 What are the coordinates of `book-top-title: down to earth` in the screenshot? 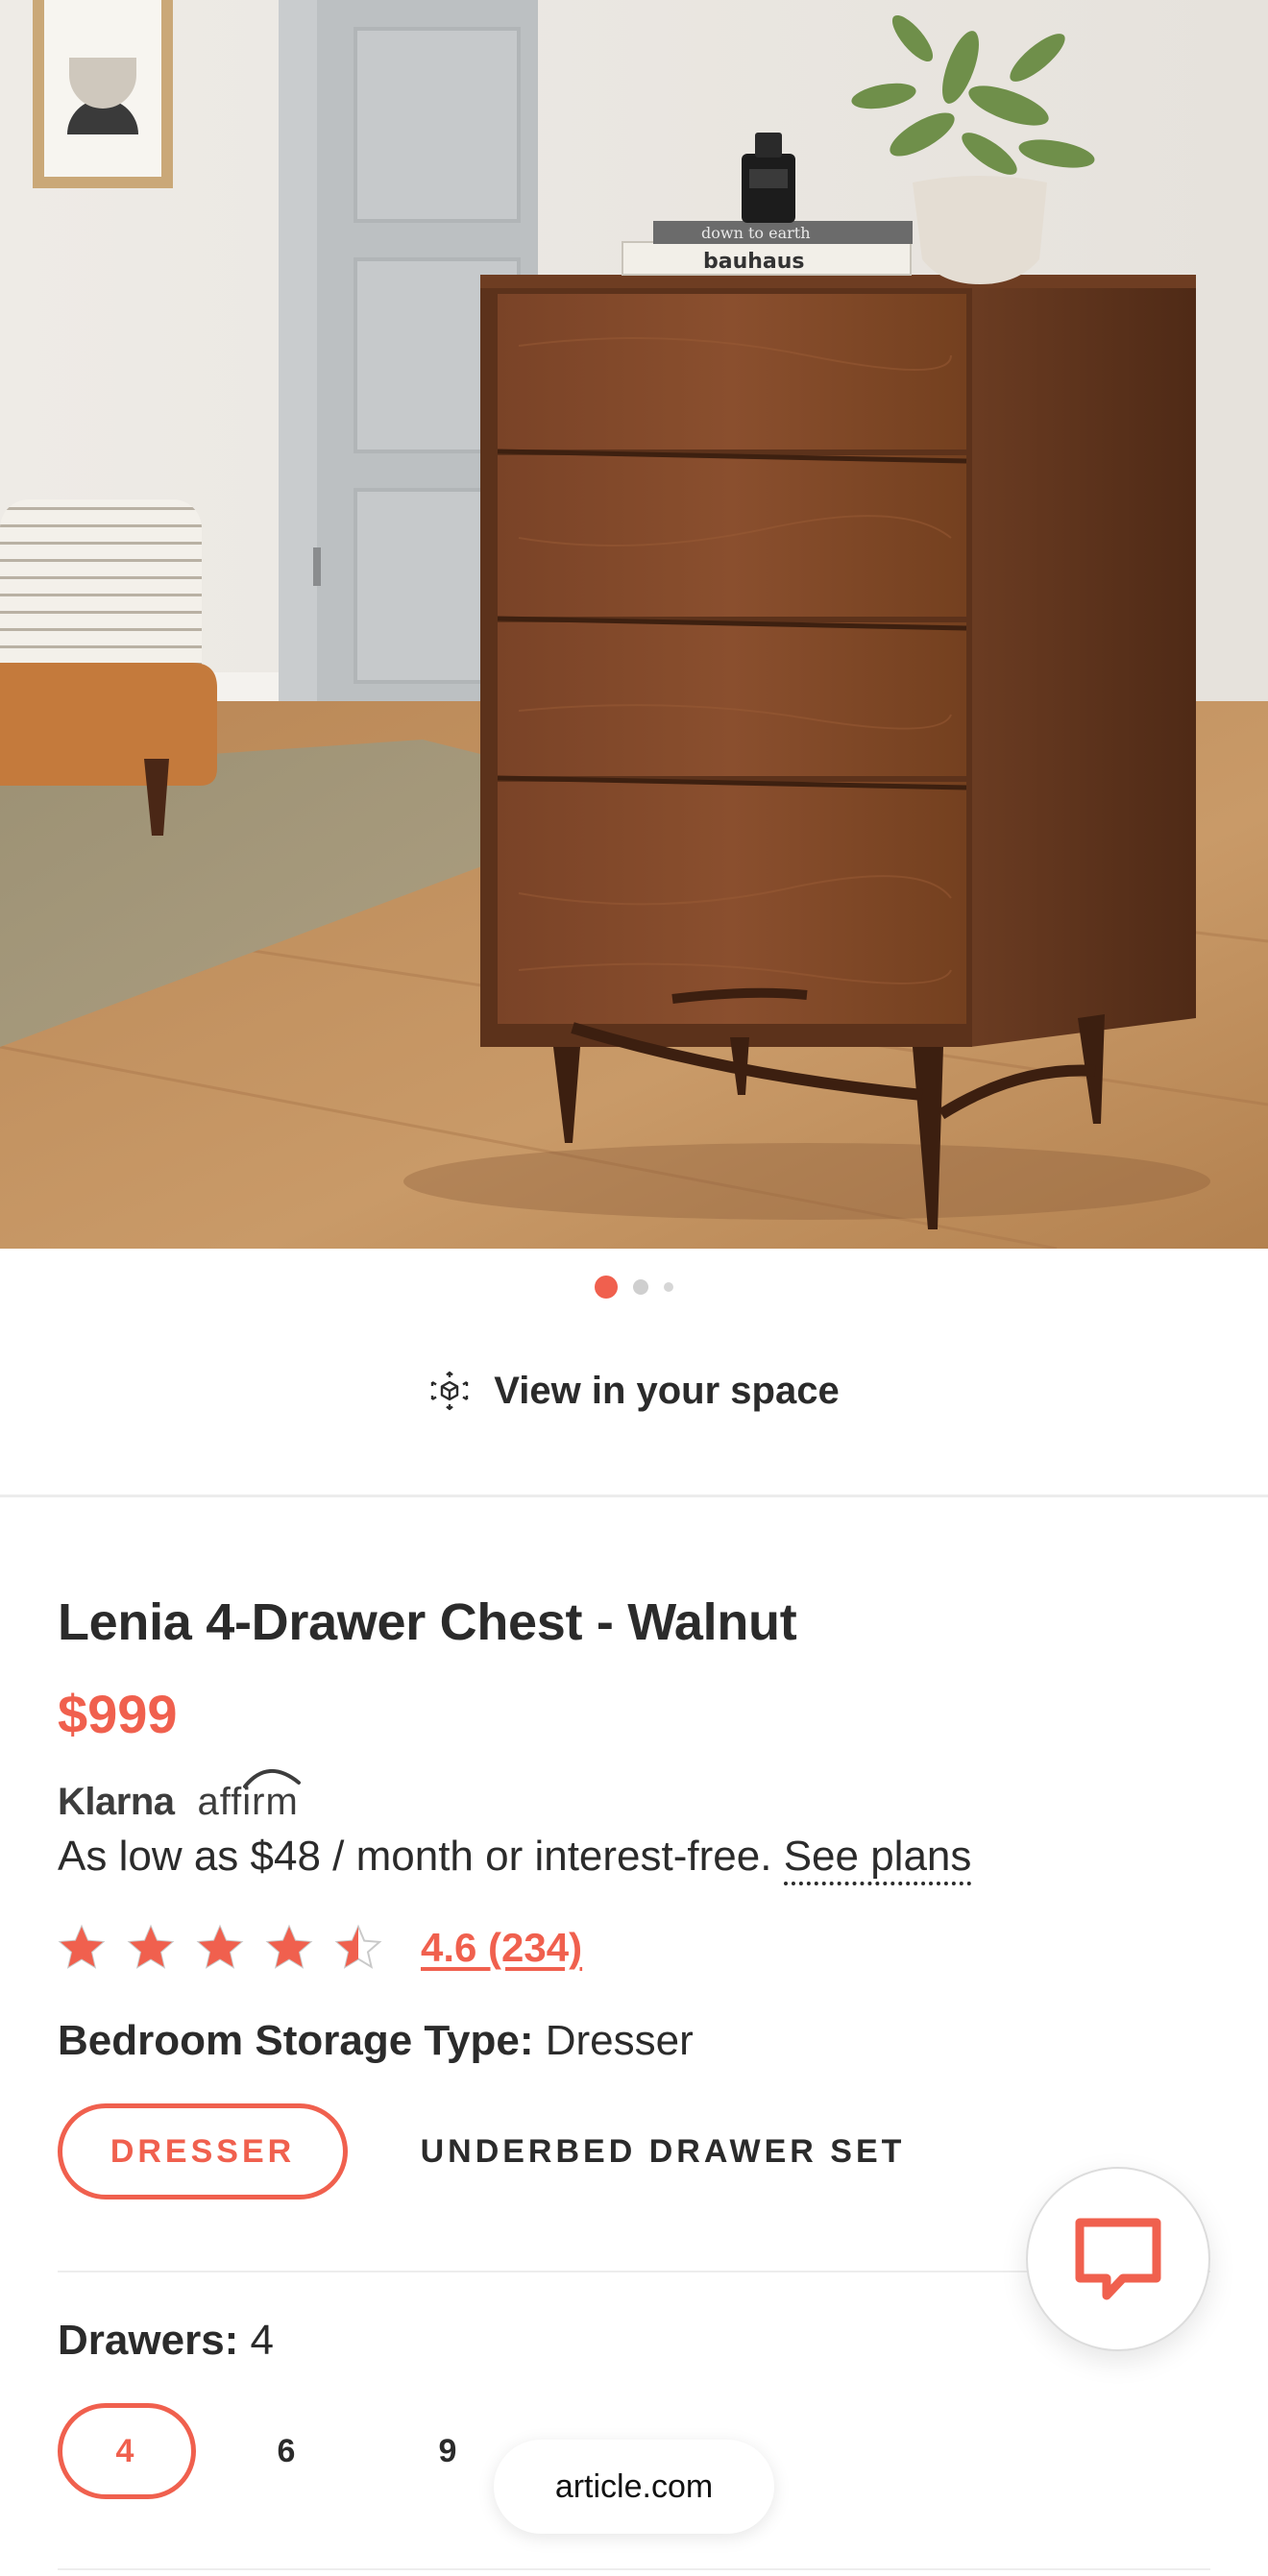 It's located at (756, 233).